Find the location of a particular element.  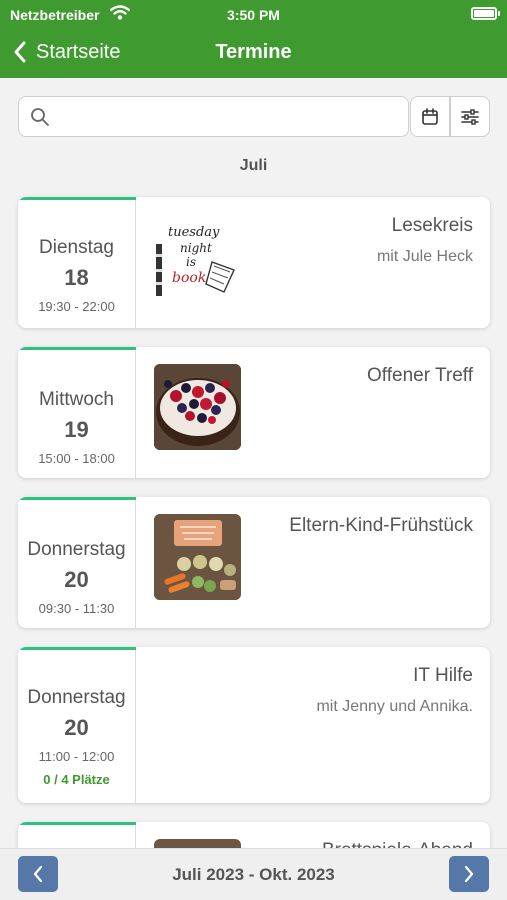

search-input is located at coordinates (229, 117).